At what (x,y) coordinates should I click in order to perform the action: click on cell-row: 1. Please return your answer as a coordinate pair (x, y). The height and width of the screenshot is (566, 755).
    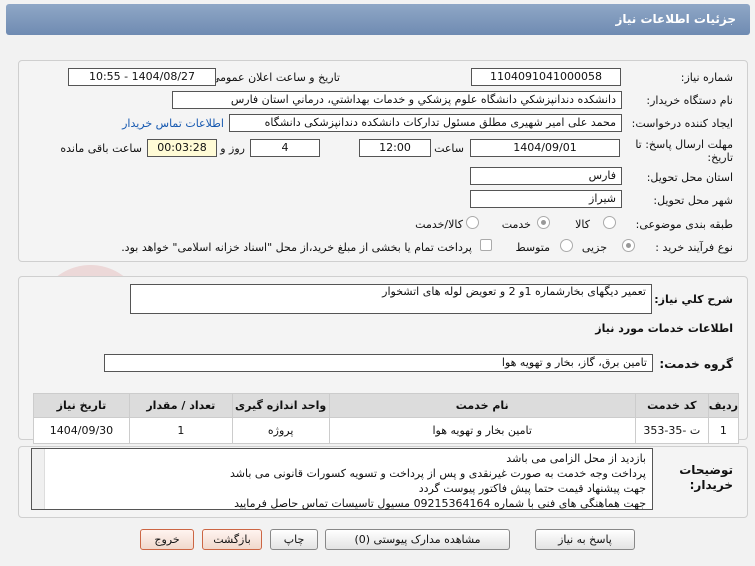
    Looking at the image, I should click on (723, 430).